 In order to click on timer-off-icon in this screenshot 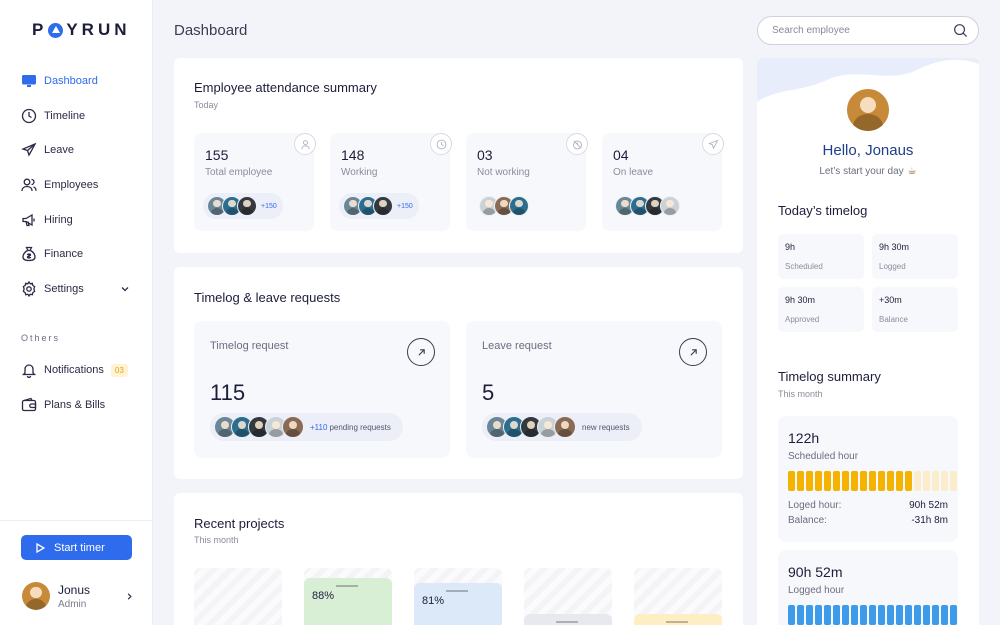, I will do `click(577, 144)`.